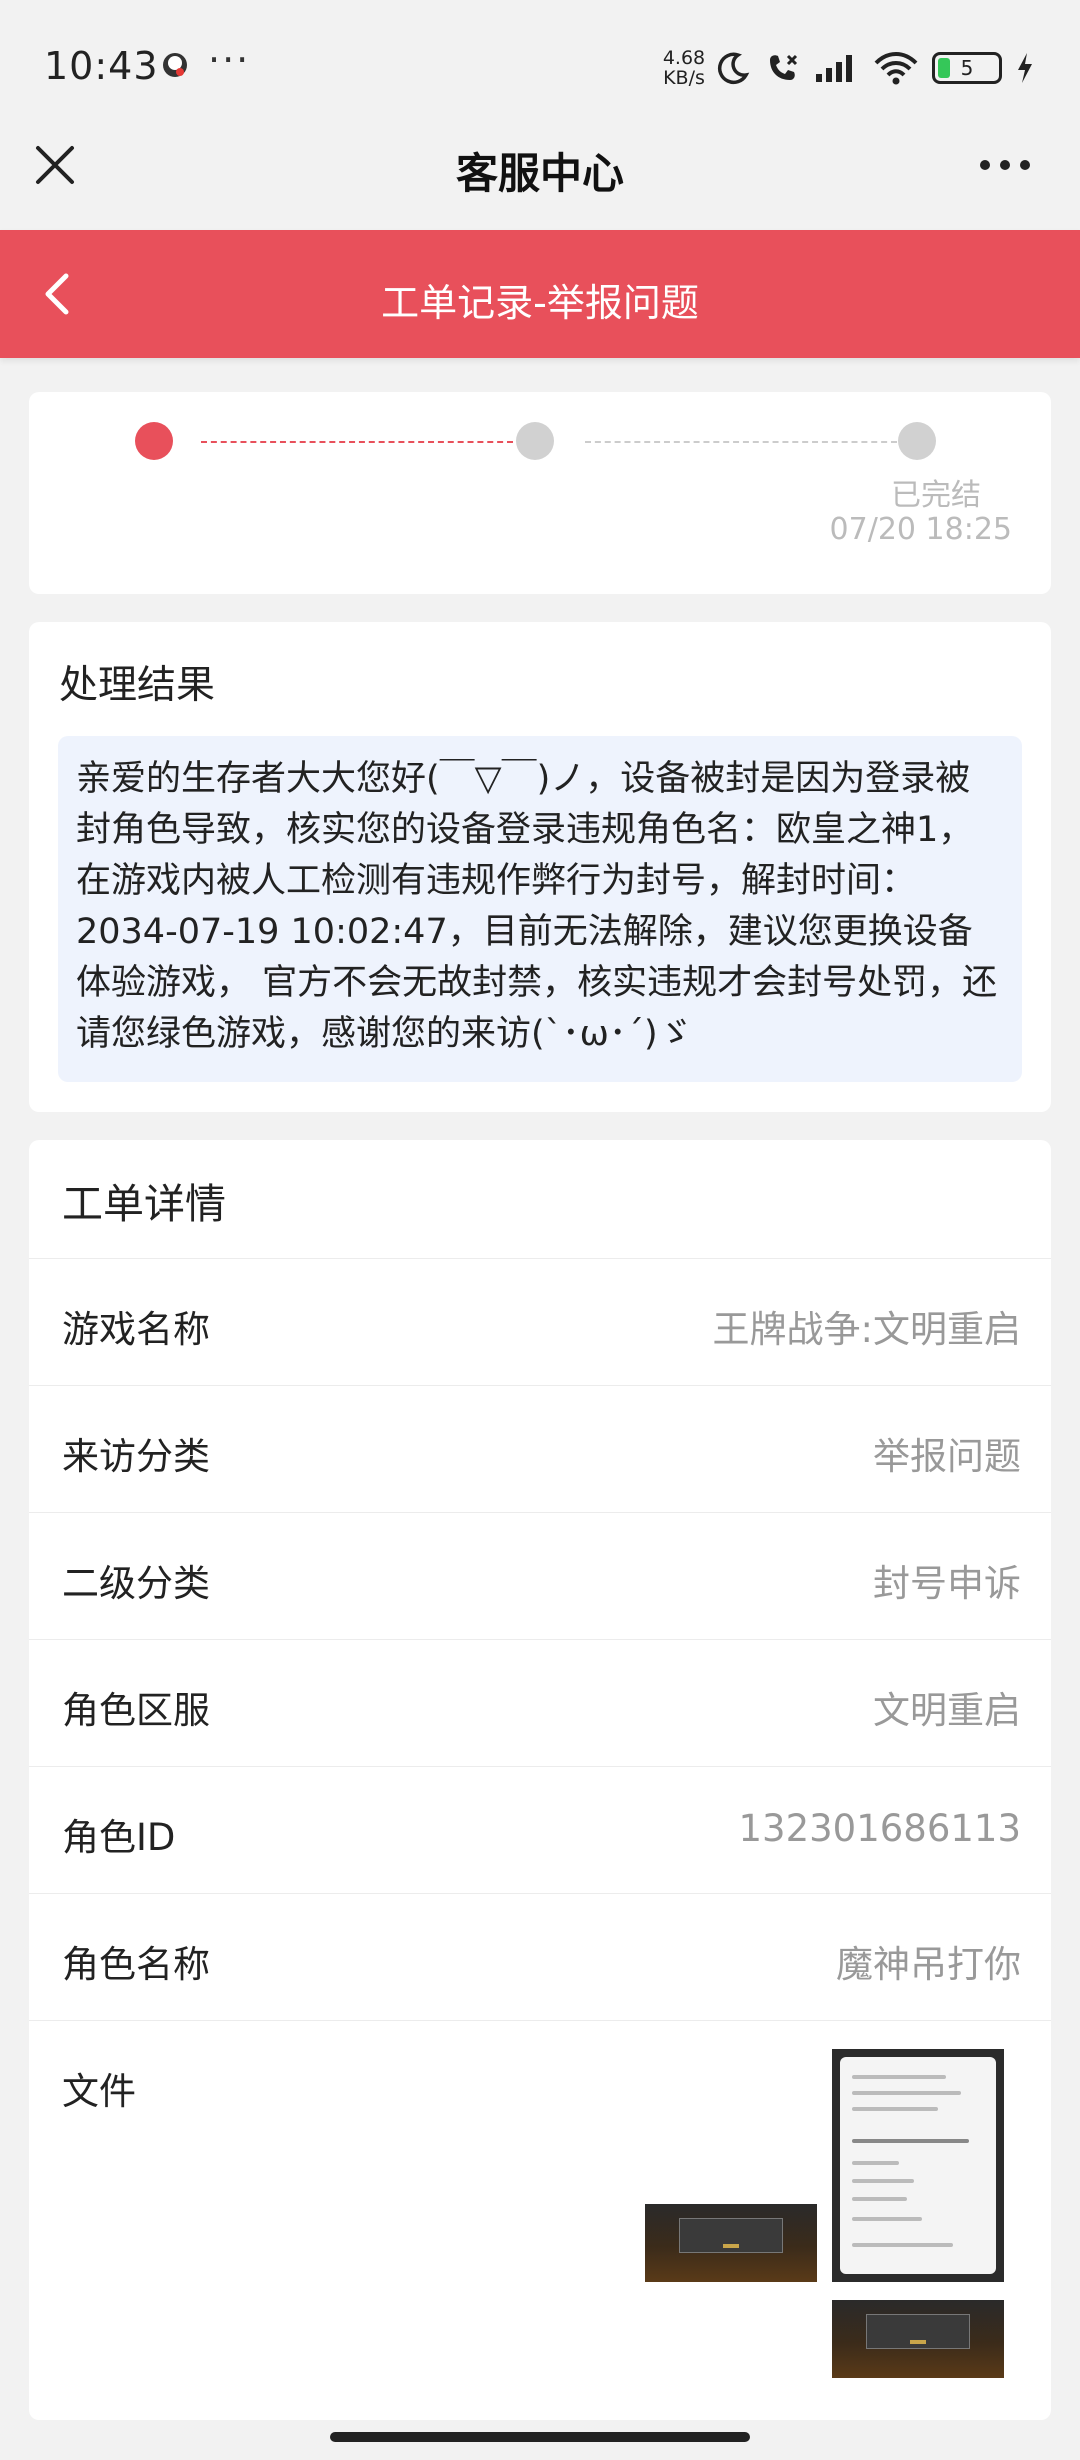 The width and height of the screenshot is (1080, 2460). Describe the element at coordinates (947, 1583) in the screenshot. I see `detail-value: 封号申诉` at that location.